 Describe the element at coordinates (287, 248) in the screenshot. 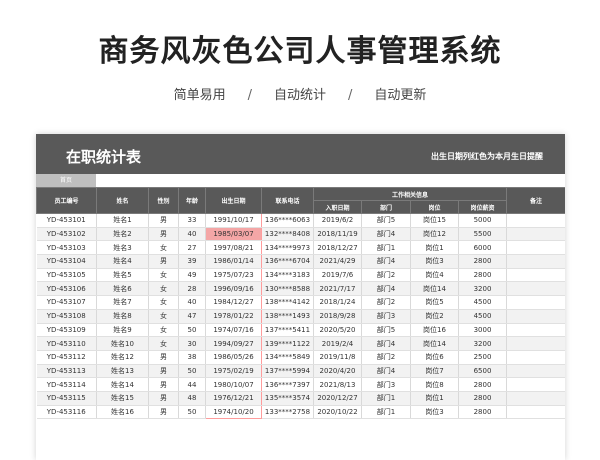

I see `cell-phone: 134****9973` at that location.